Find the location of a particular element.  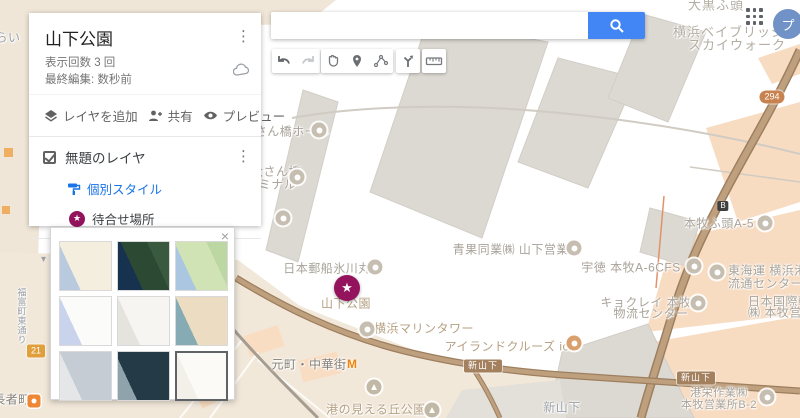

close-icon: × is located at coordinates (225, 236).